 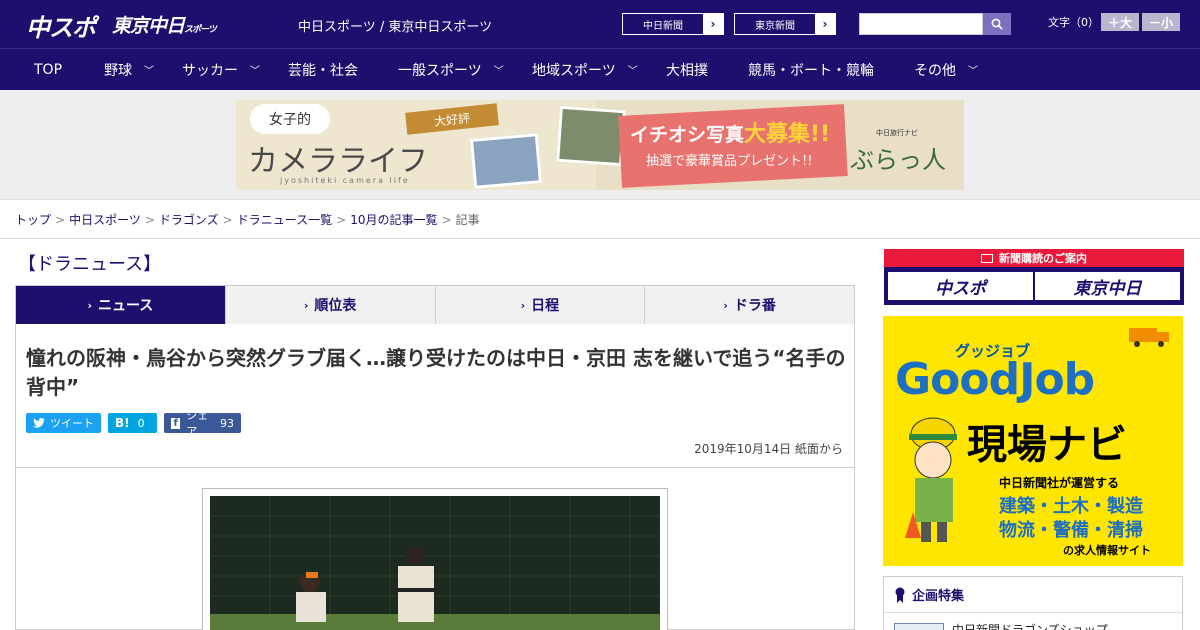 I want to click on tab-news: › ニュース, so click(x=121, y=309).